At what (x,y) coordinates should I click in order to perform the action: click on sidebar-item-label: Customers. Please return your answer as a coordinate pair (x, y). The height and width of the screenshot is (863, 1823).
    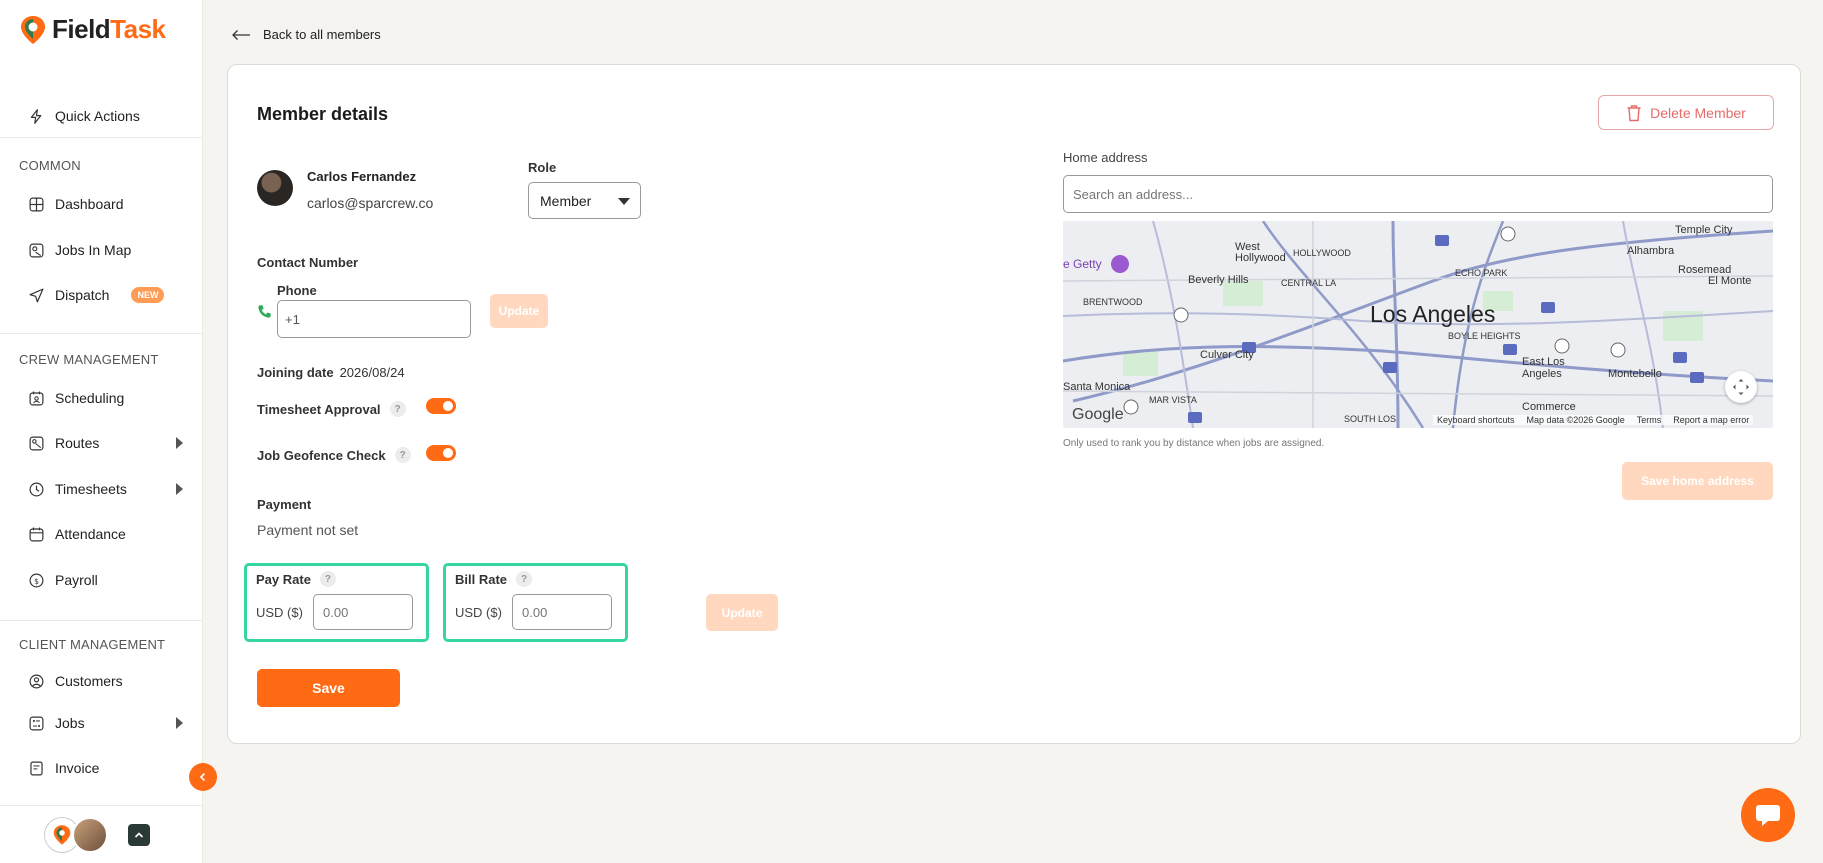
    Looking at the image, I should click on (89, 681).